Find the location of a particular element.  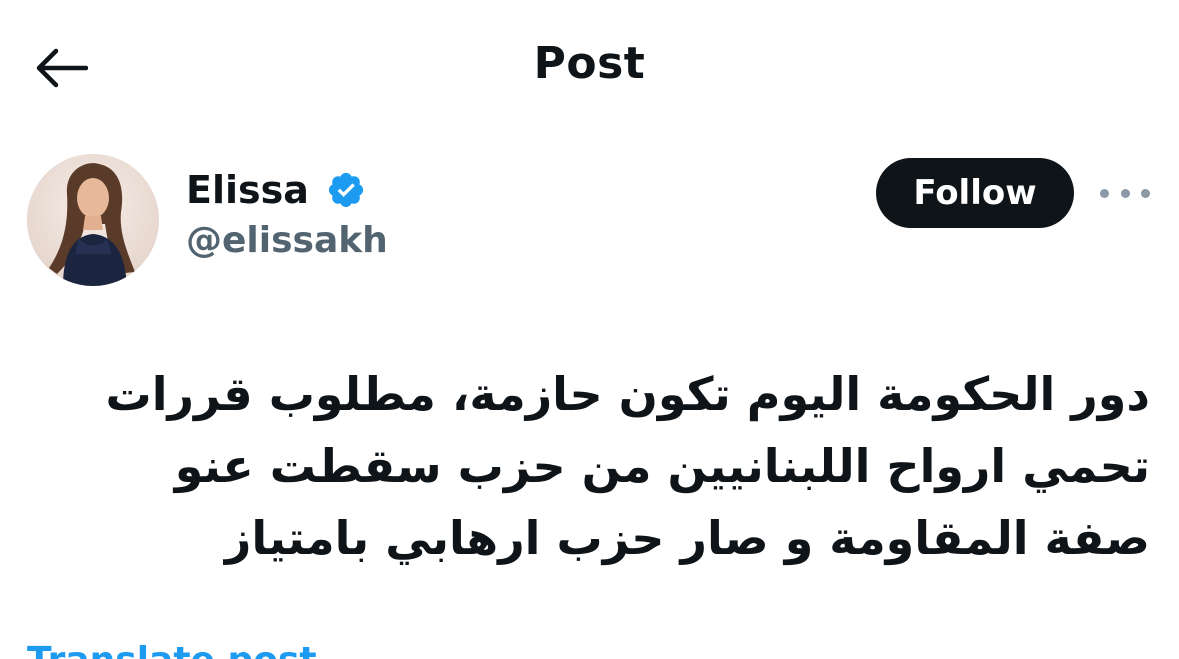

author-info: Elissa @elissakh is located at coordinates (287, 214).